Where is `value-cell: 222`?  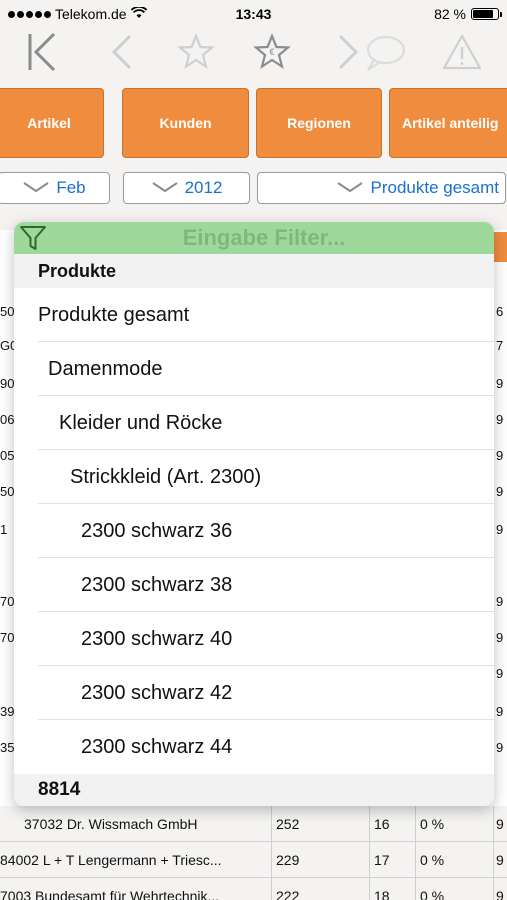 value-cell: 222 is located at coordinates (321, 889).